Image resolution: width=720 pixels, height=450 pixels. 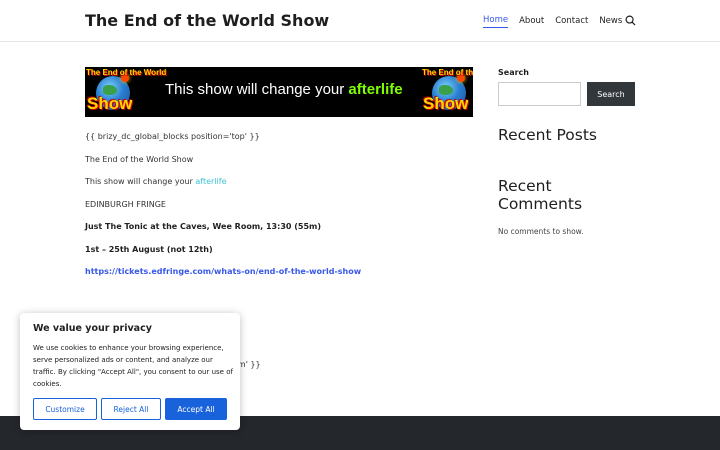 I want to click on banner-tagline-highlight: afterlife, so click(x=375, y=89).